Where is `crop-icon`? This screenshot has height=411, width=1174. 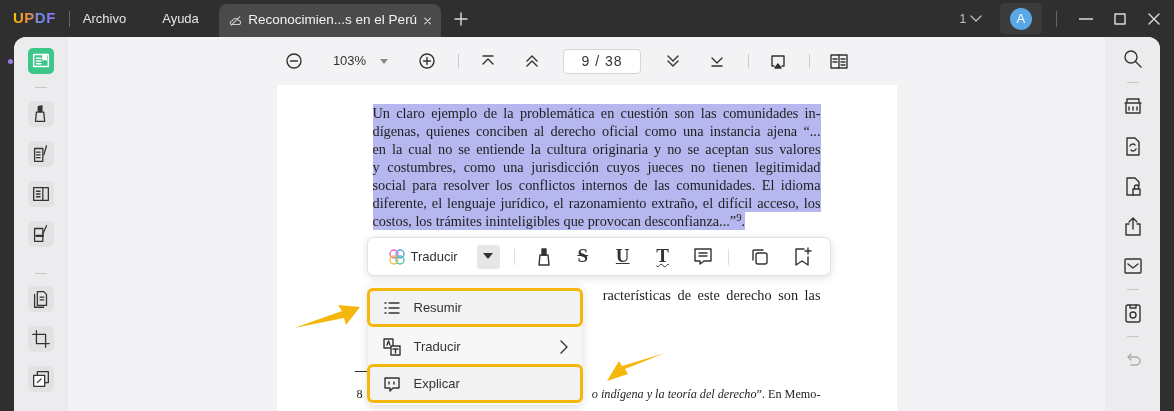
crop-icon is located at coordinates (41, 339).